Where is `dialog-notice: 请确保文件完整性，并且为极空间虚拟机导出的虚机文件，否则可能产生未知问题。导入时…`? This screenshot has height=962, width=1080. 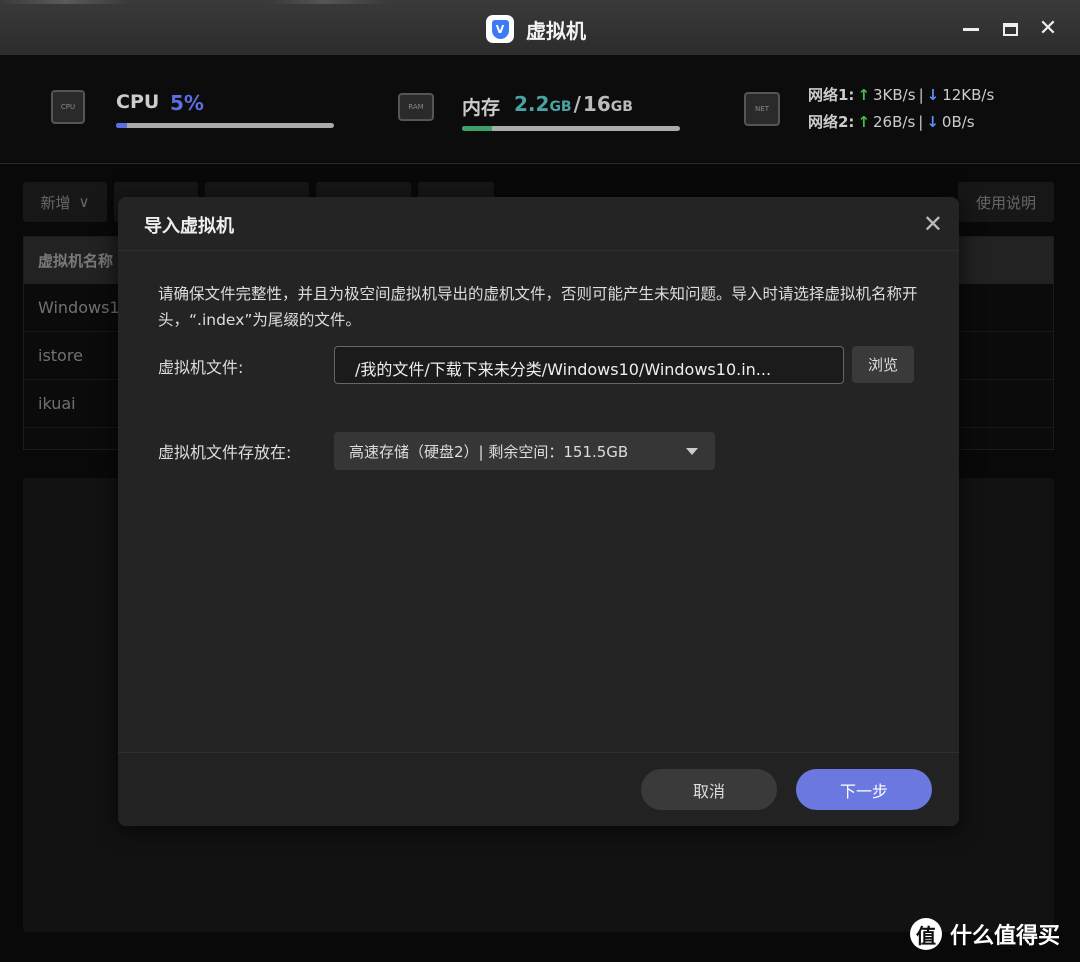
dialog-notice: 请确保文件完整性，并且为极空间虚拟机导出的虚机文件，否则可能产生未知问题。导入时… is located at coordinates (543, 307).